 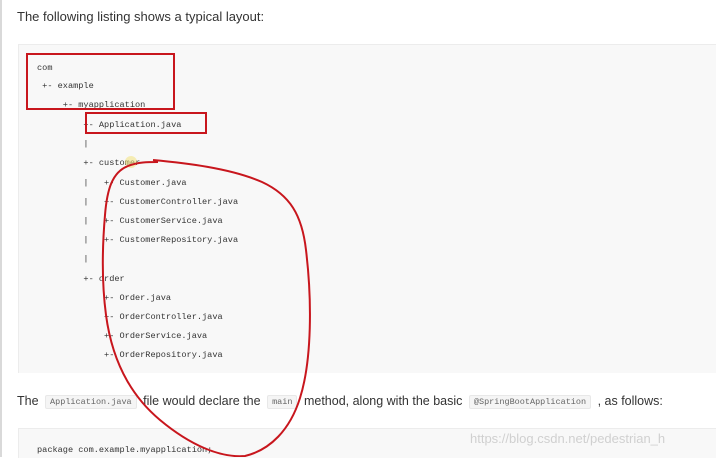 I want to click on tree-line: | +- CustomerController.java, so click(x=138, y=202).